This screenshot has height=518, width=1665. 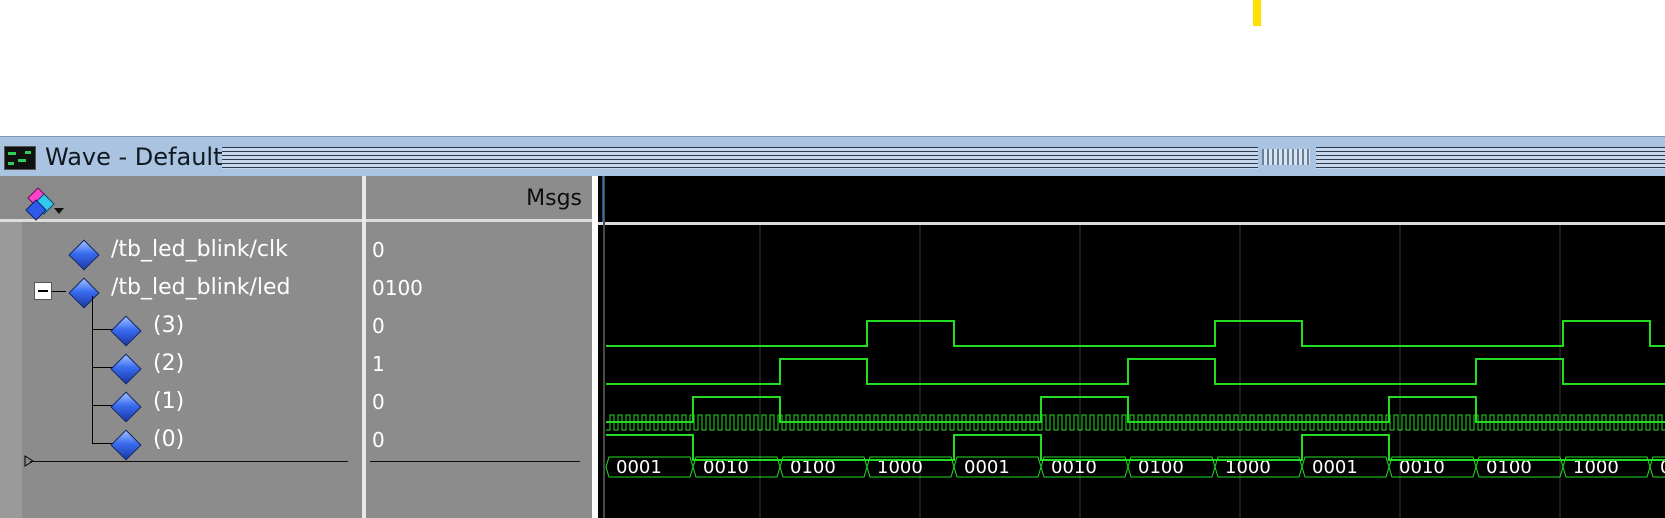 What do you see at coordinates (479, 347) in the screenshot?
I see `signal-values-pane: Msgs` at bounding box center [479, 347].